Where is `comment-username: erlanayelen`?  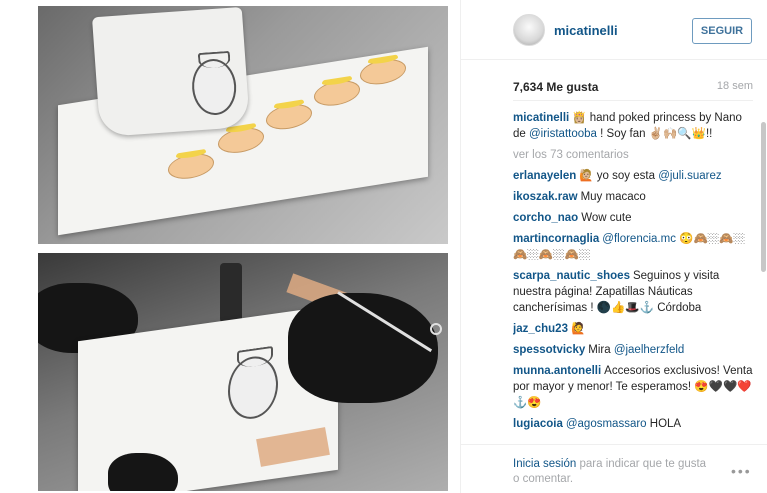
comment-username: erlanayelen is located at coordinates (544, 176).